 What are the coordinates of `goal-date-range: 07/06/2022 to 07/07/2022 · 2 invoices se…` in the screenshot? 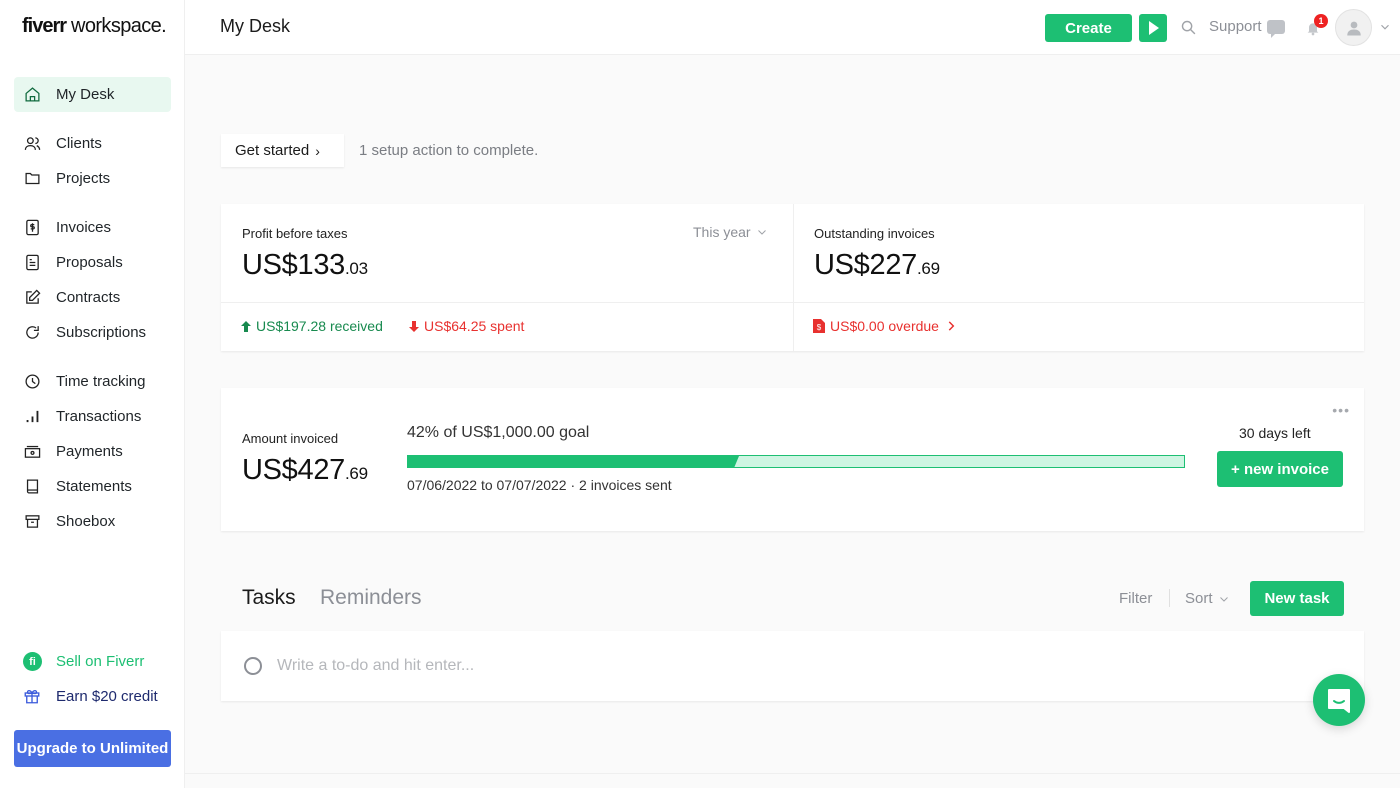 It's located at (539, 485).